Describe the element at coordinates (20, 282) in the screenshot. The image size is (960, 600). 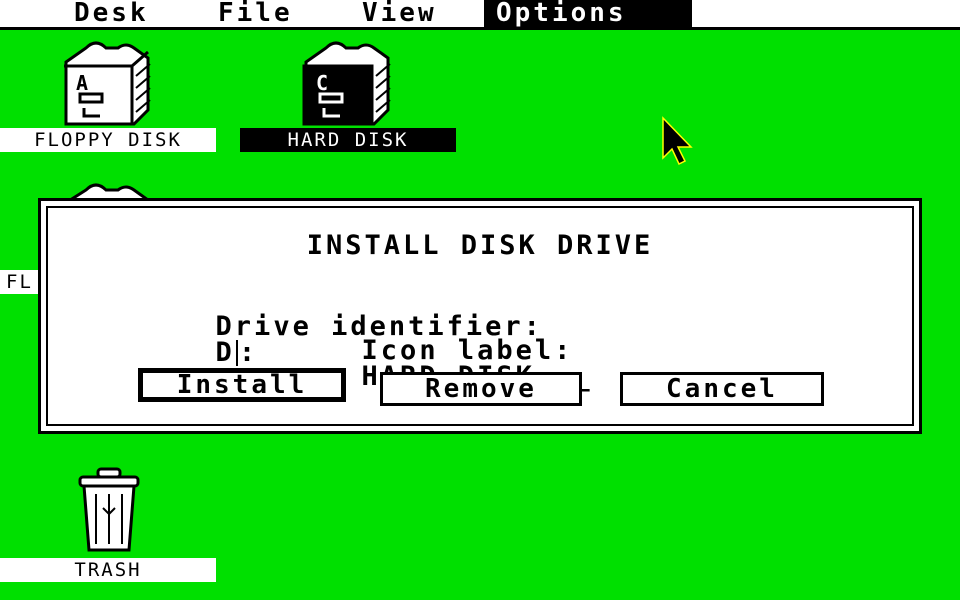
I see `floppy-disk-b-label: FL` at that location.